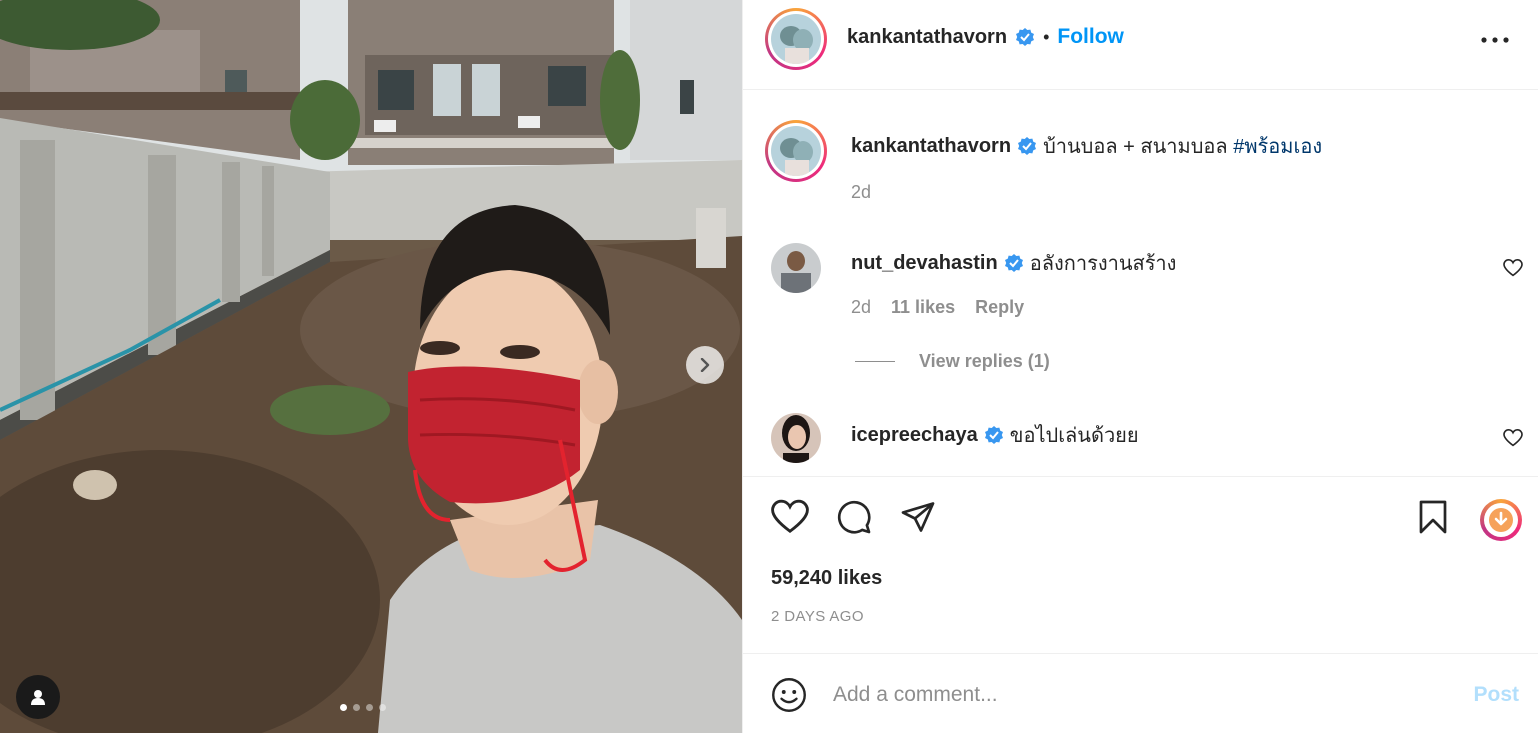 This screenshot has height=733, width=1538. Describe the element at coordinates (854, 517) in the screenshot. I see `comment-bubble-icon` at that location.